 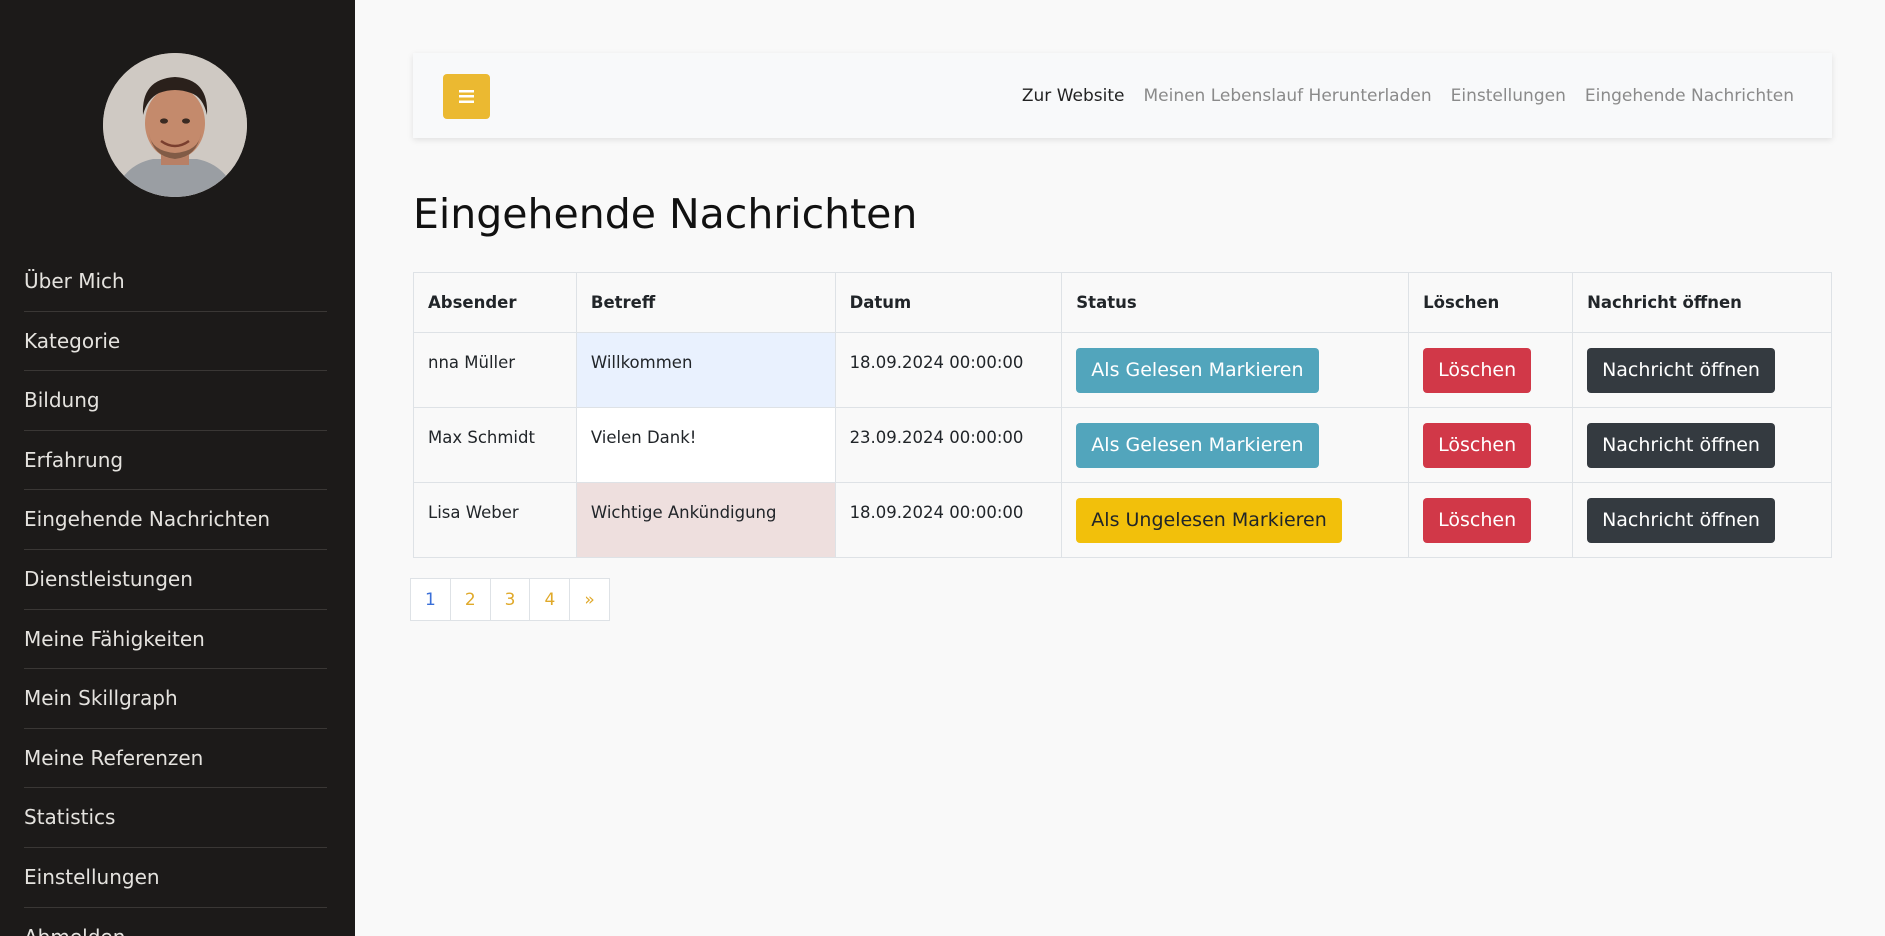 I want to click on column-header-status: Status, so click(x=1235, y=302).